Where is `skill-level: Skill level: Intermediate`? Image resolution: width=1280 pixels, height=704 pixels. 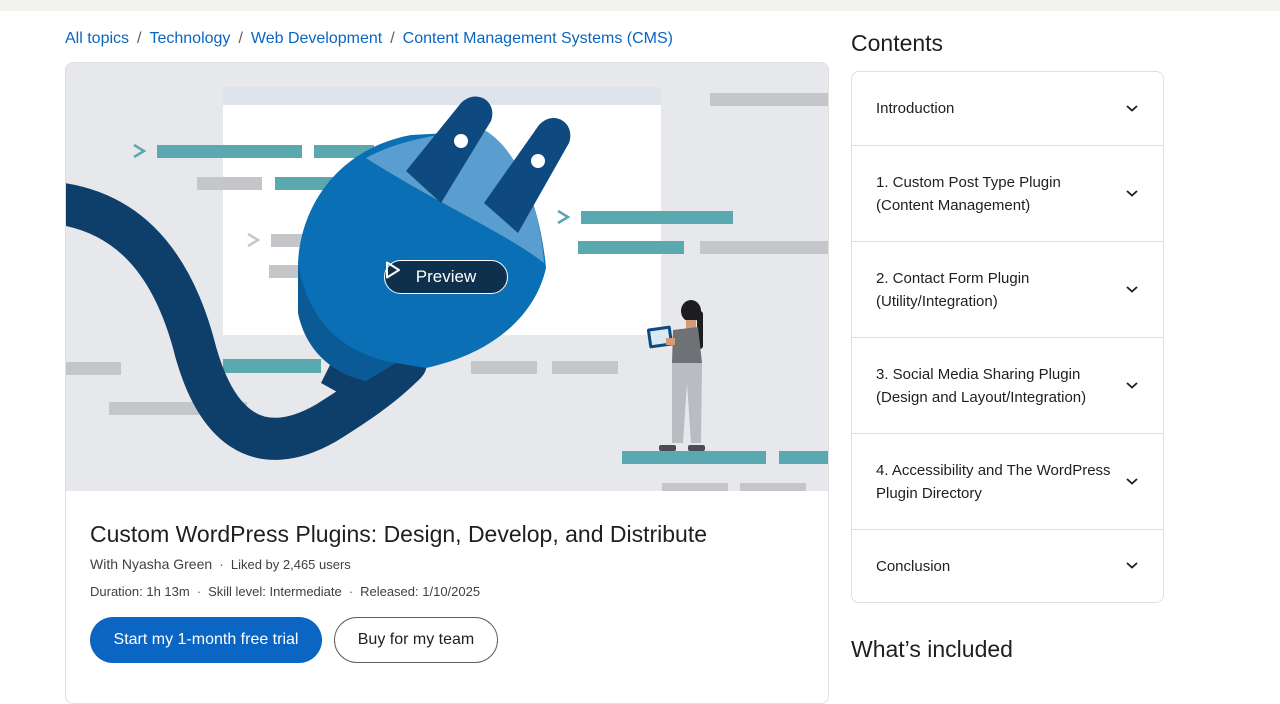
skill-level: Skill level: Intermediate is located at coordinates (275, 591).